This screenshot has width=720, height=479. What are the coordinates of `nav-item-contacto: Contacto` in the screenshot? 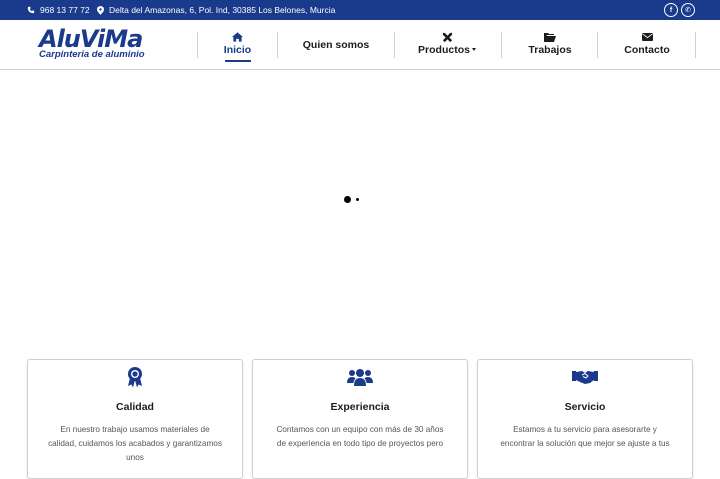 It's located at (647, 43).